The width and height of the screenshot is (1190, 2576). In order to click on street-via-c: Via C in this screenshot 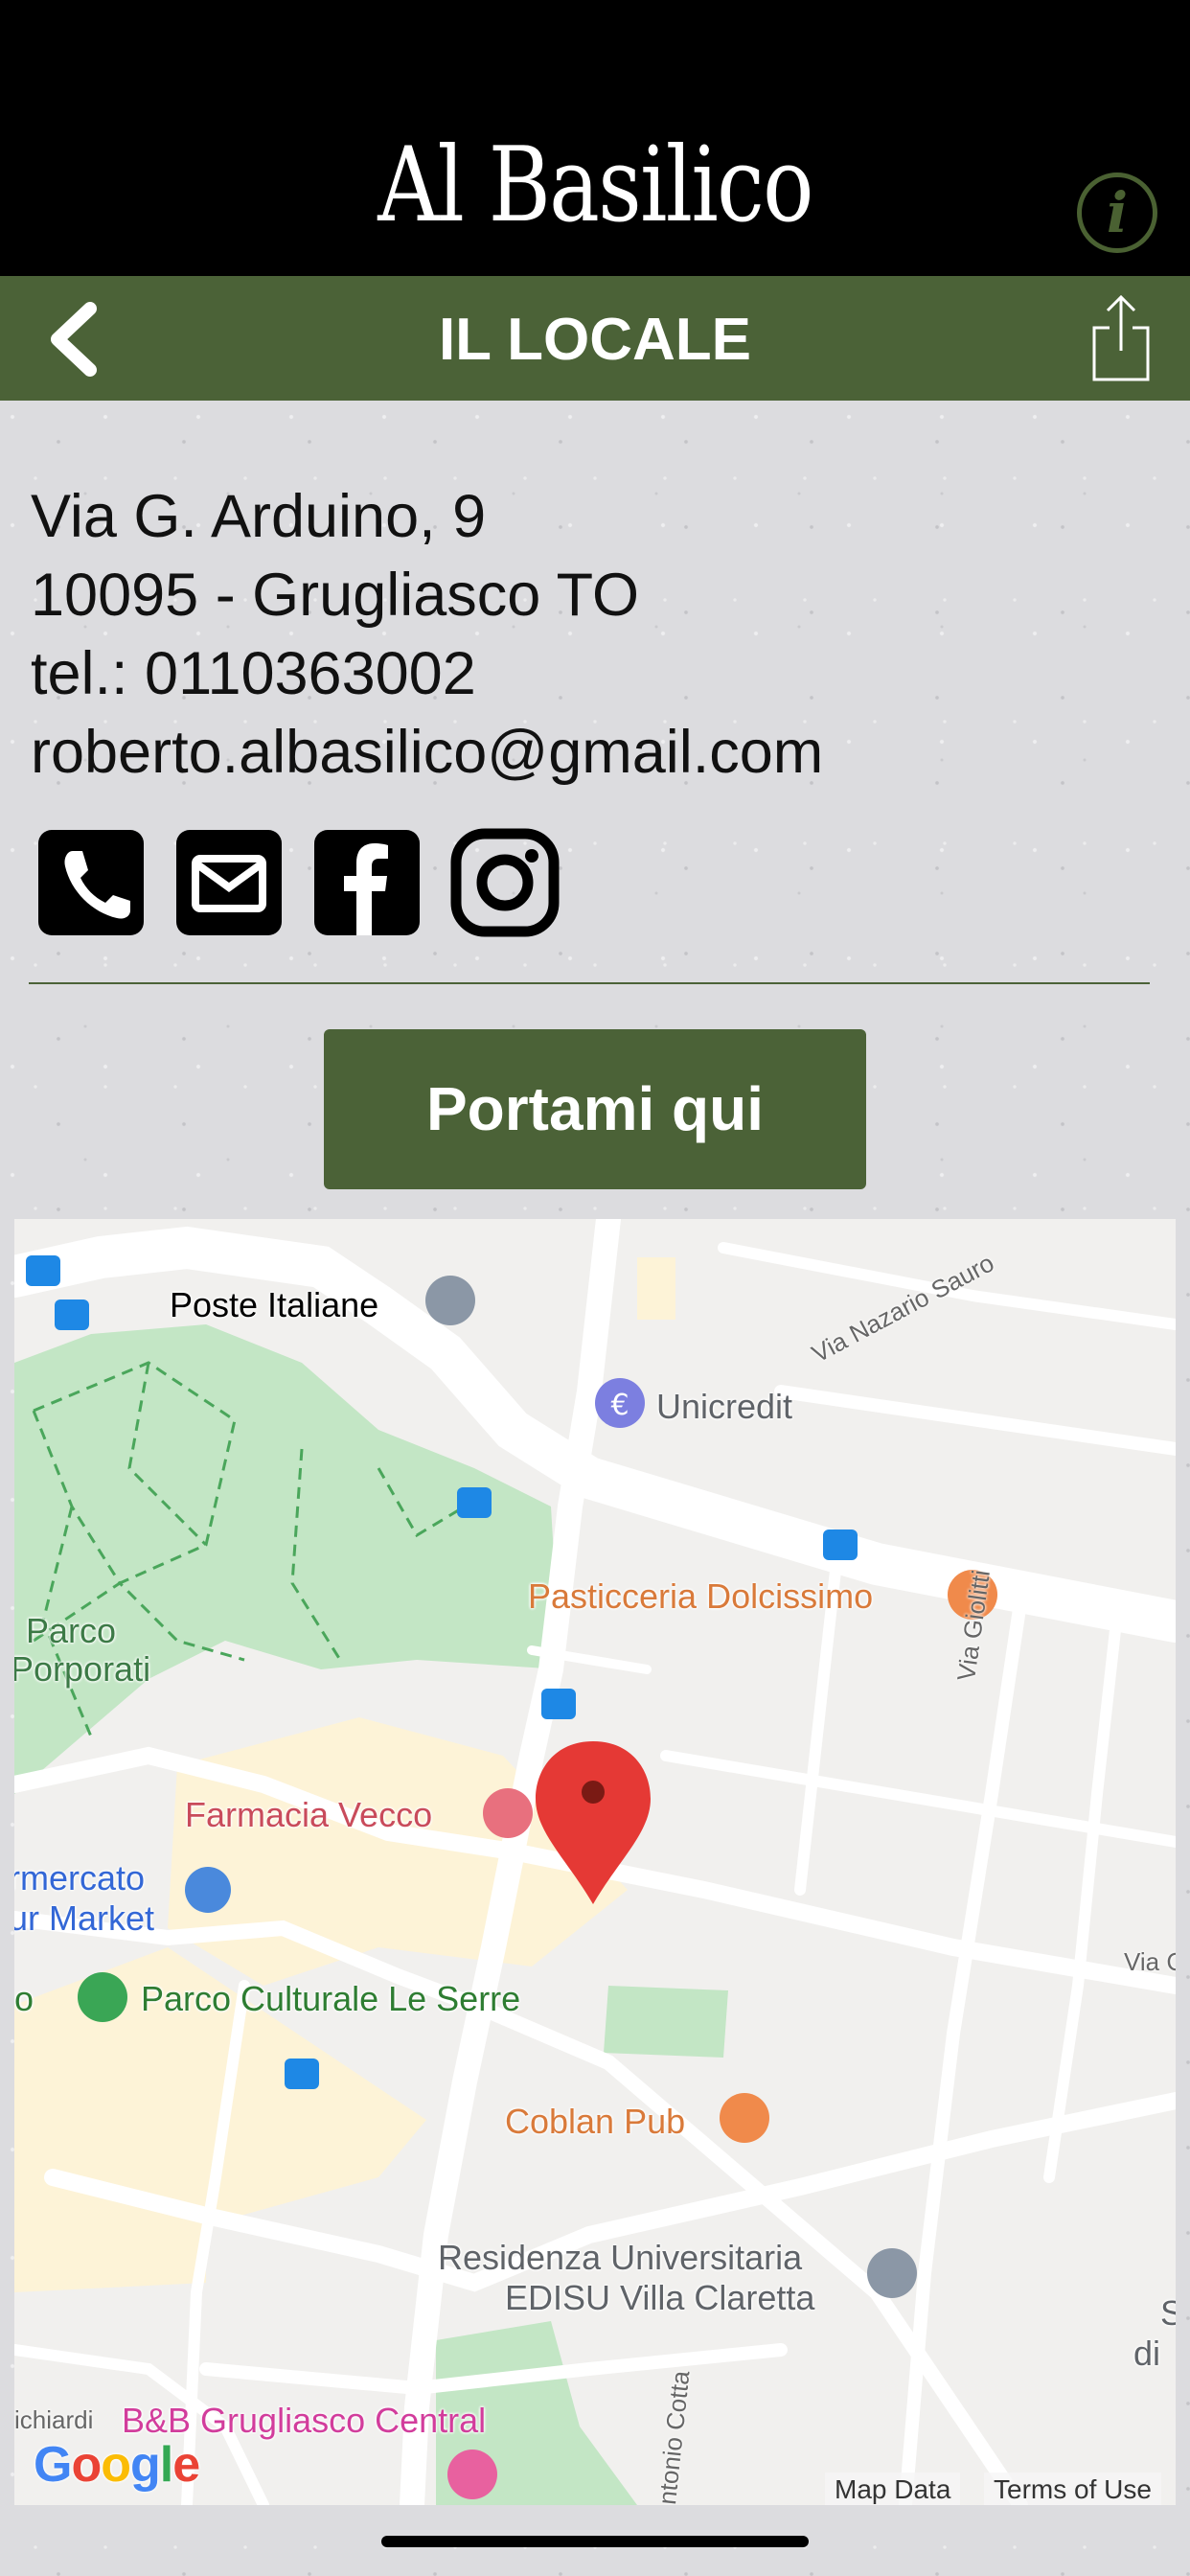, I will do `click(1150, 1961)`.